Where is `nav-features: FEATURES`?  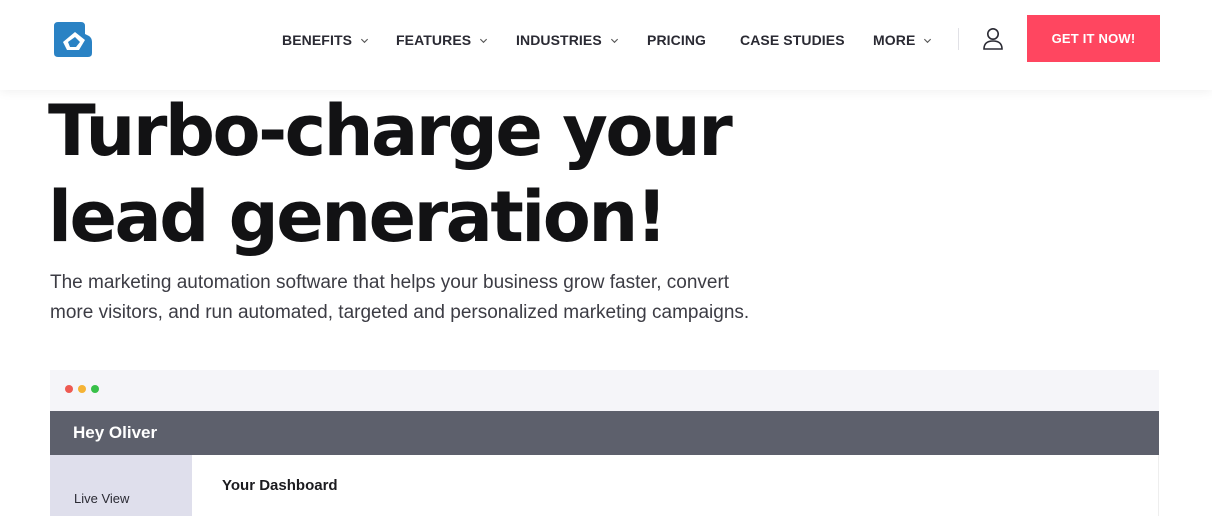 nav-features: FEATURES is located at coordinates (442, 40).